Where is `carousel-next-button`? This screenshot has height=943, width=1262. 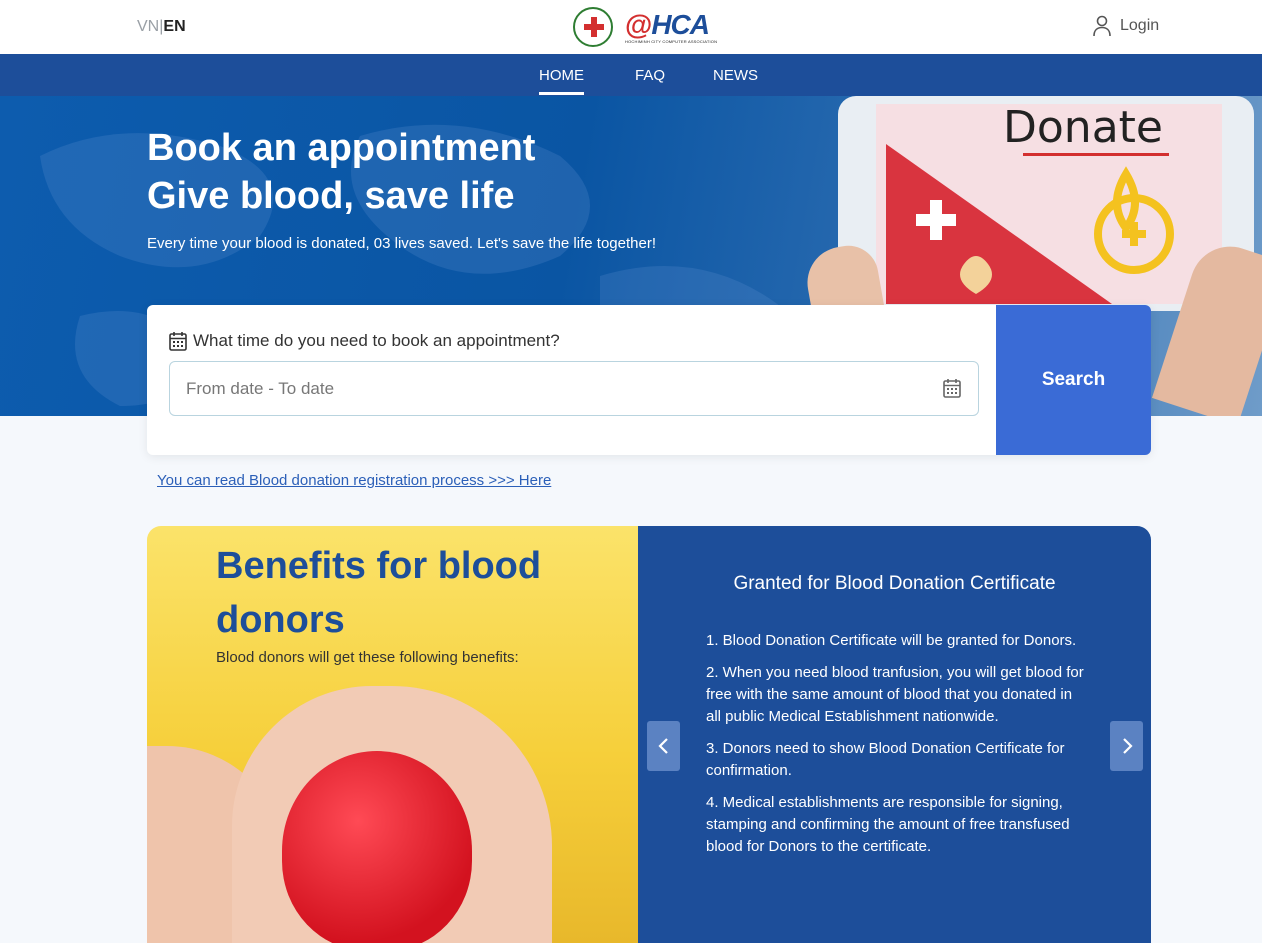 carousel-next-button is located at coordinates (1126, 746).